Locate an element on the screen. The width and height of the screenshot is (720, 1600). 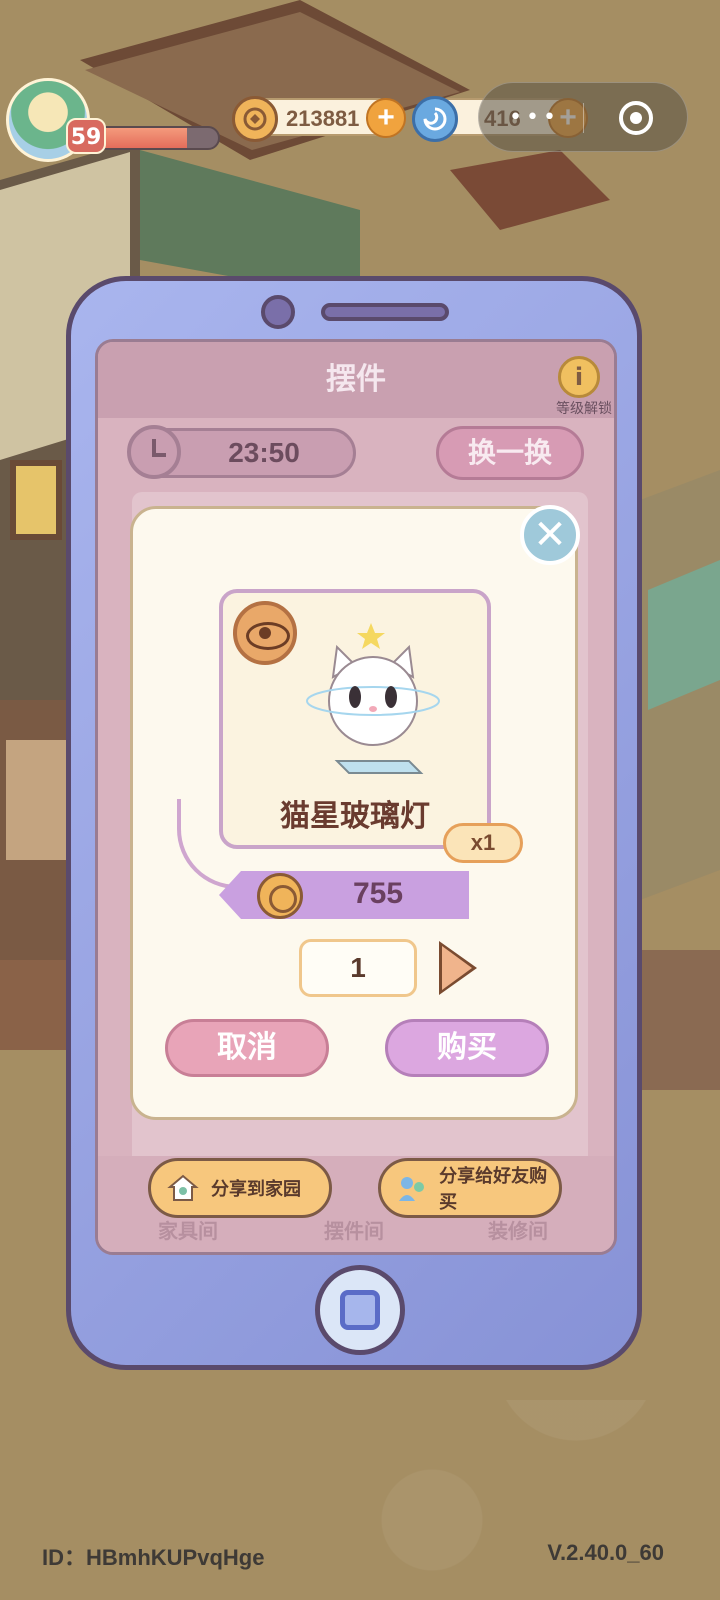
footer: ID：HBmhKUPvqHge V.2.40.0_60 is located at coordinates (360, 1560).